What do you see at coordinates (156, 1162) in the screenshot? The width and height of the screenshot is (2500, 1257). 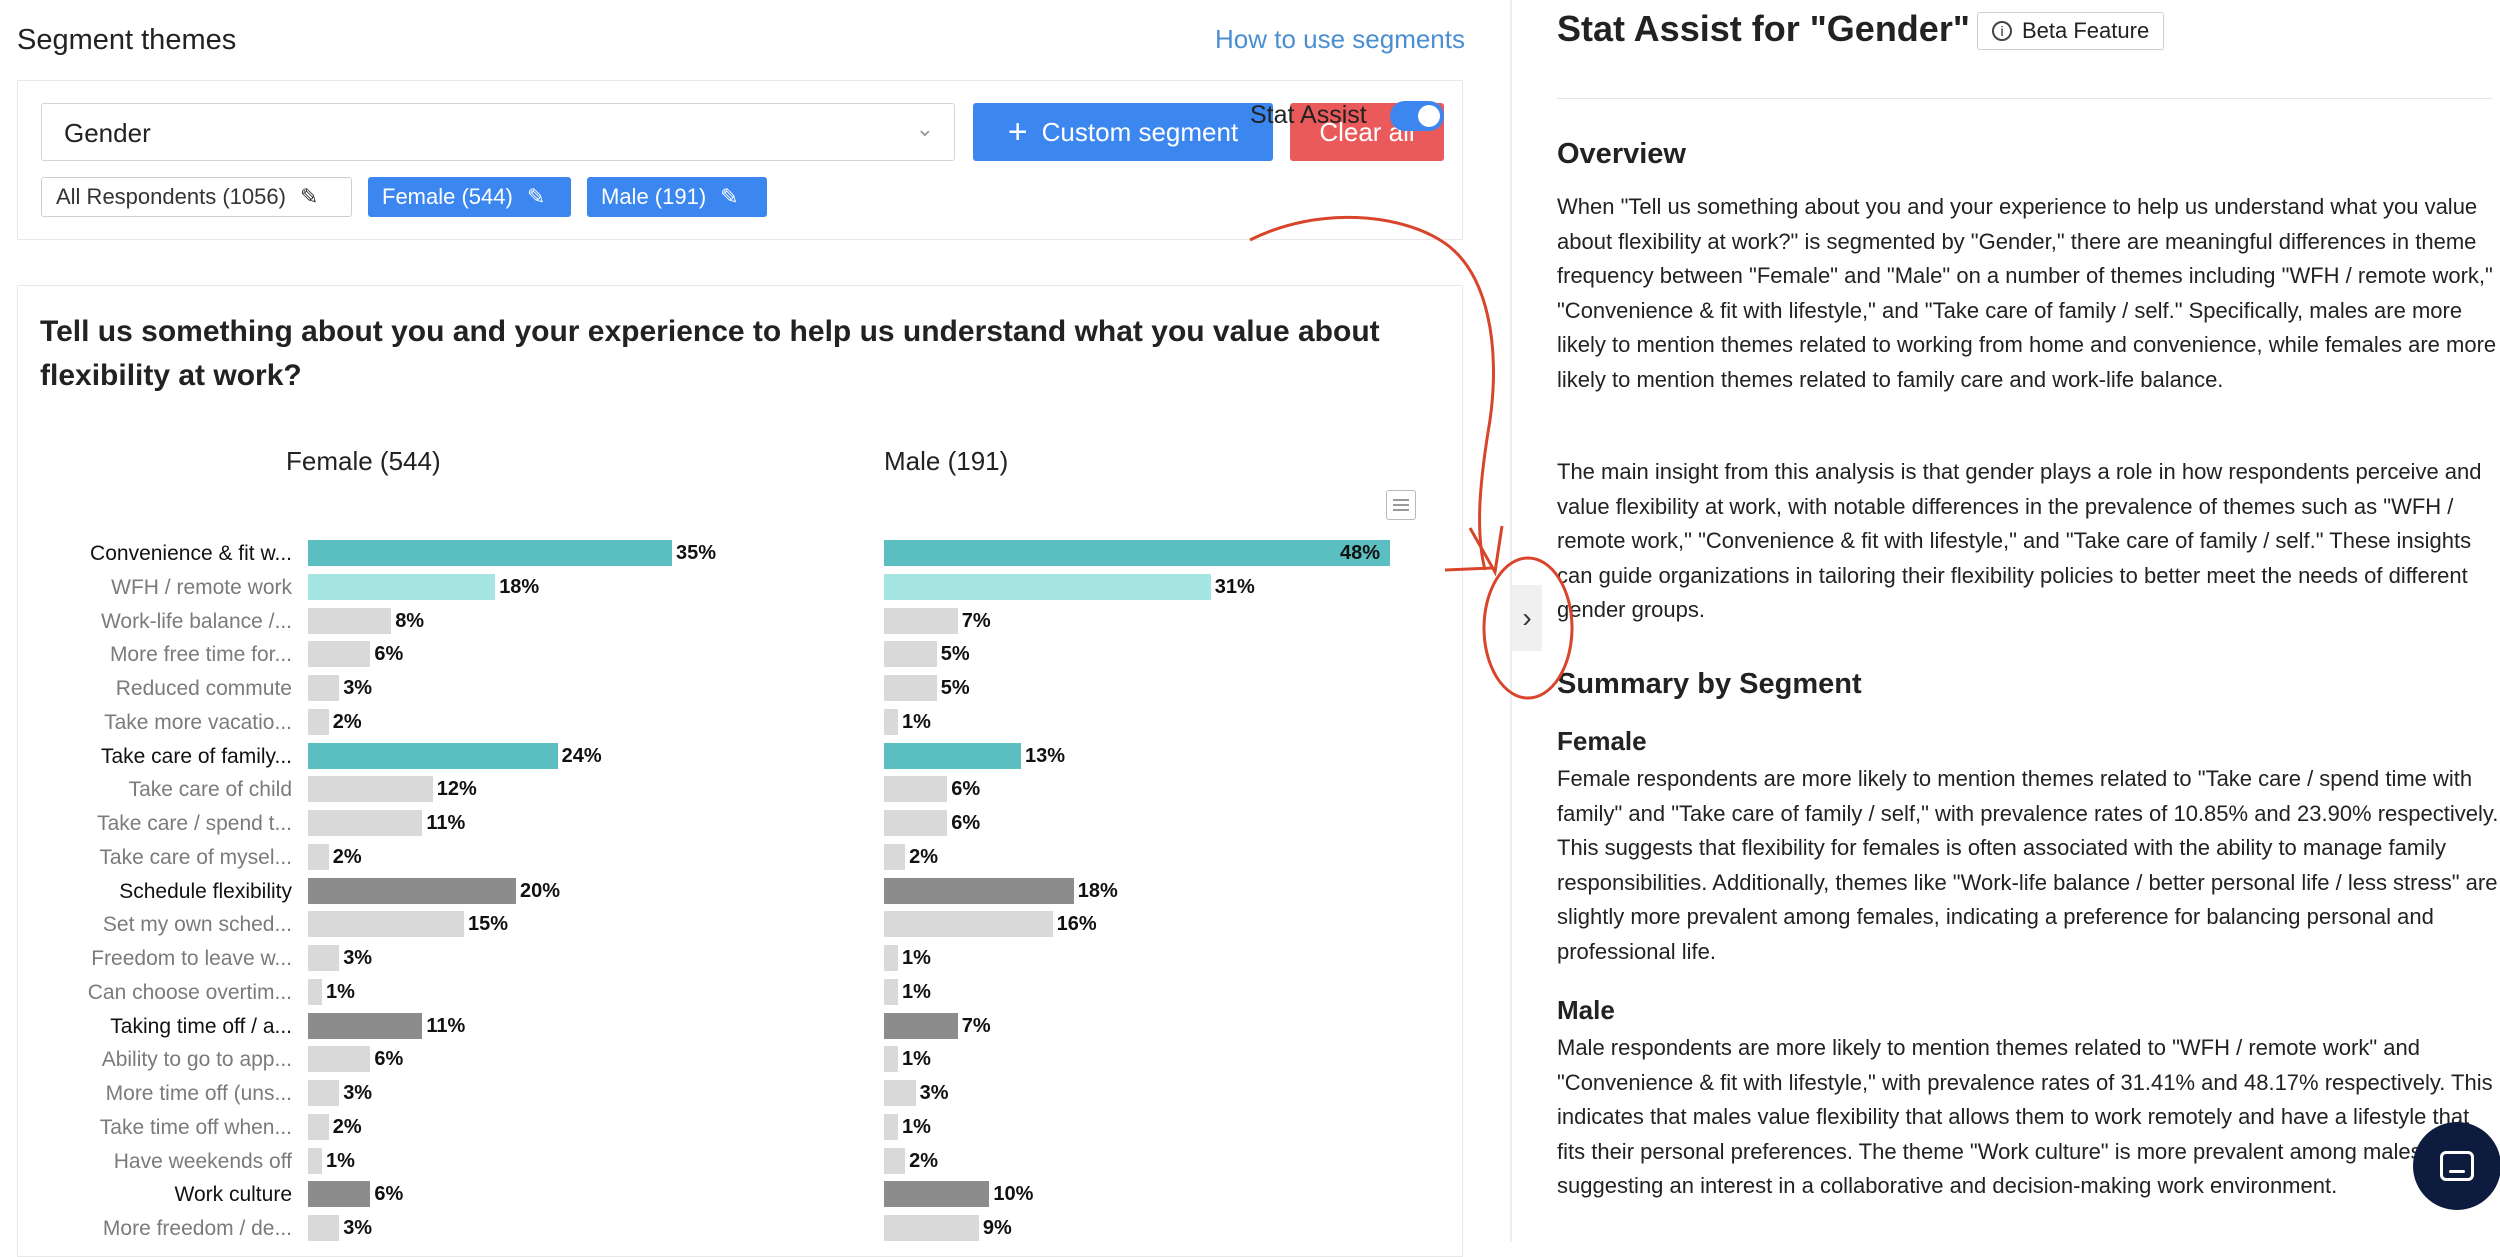 I see `theme-label: Have weekends off` at bounding box center [156, 1162].